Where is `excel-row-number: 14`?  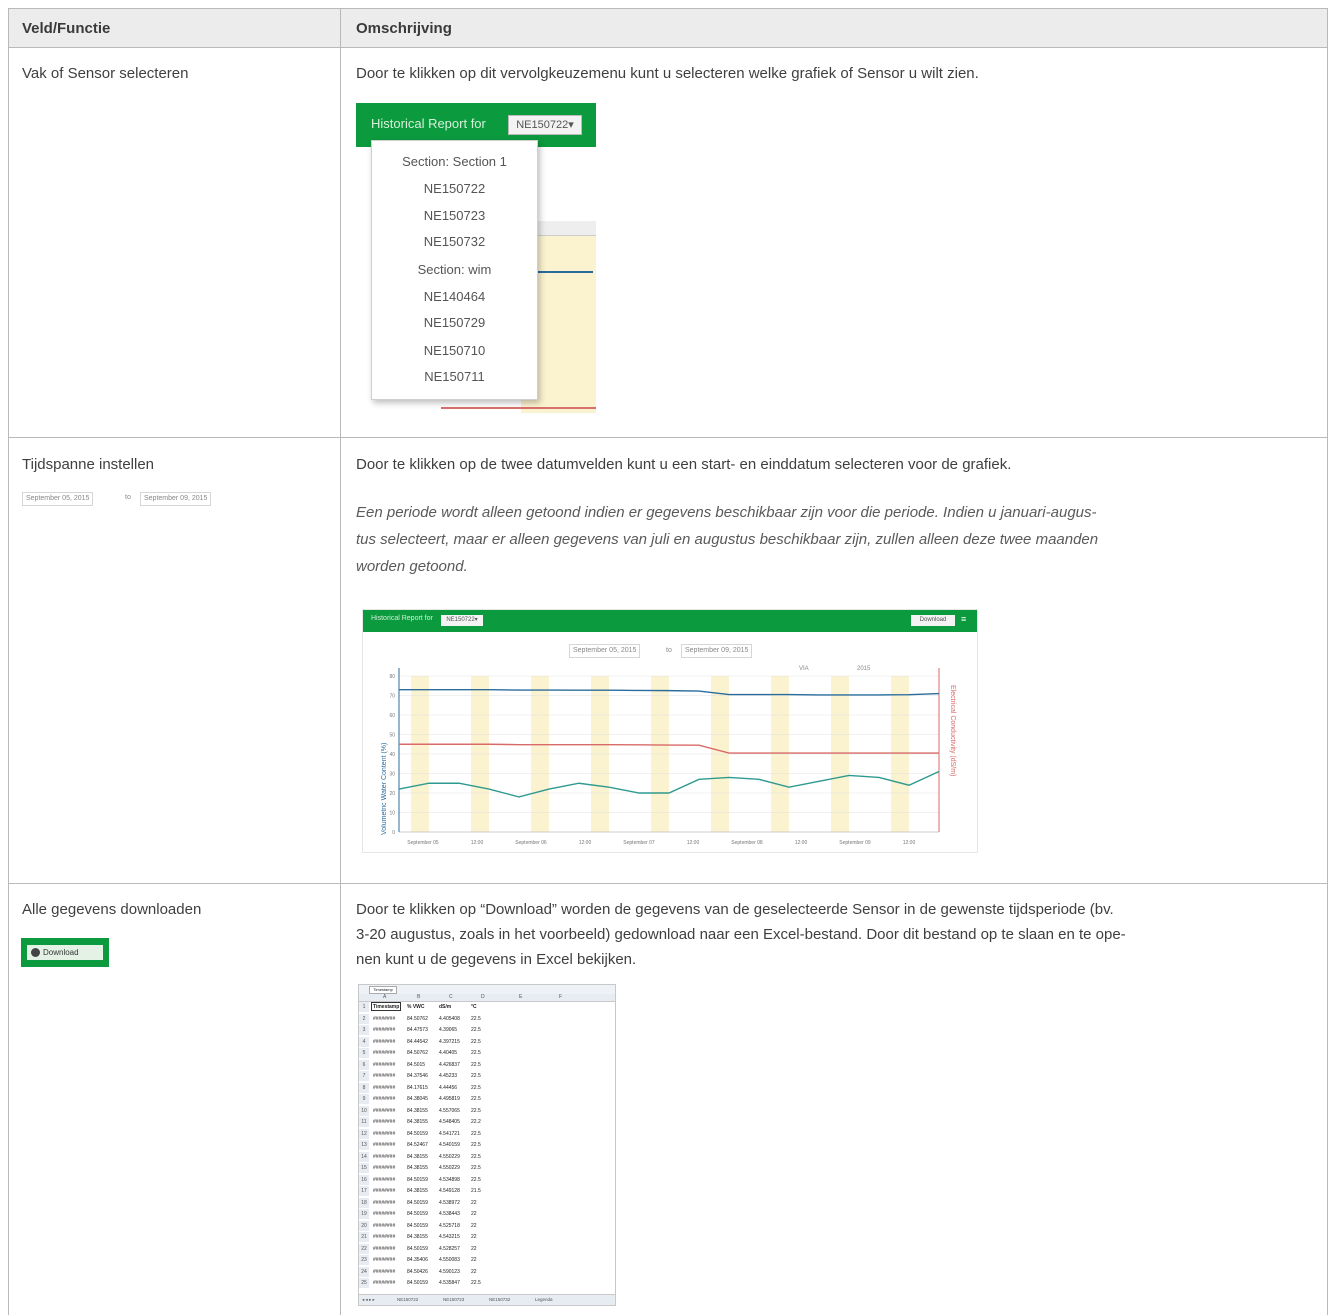
excel-row-number: 14 is located at coordinates (364, 1156).